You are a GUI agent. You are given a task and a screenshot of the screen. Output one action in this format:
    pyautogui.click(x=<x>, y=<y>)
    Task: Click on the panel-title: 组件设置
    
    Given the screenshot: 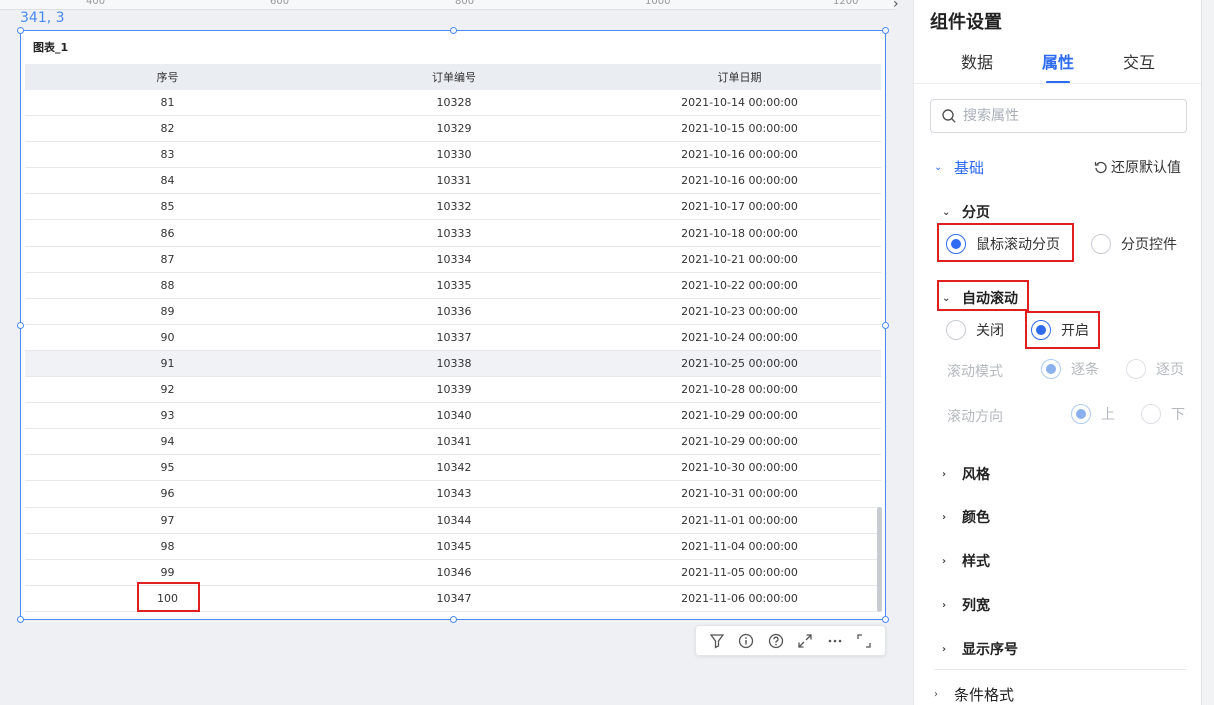 What is the action you would take?
    pyautogui.click(x=966, y=22)
    